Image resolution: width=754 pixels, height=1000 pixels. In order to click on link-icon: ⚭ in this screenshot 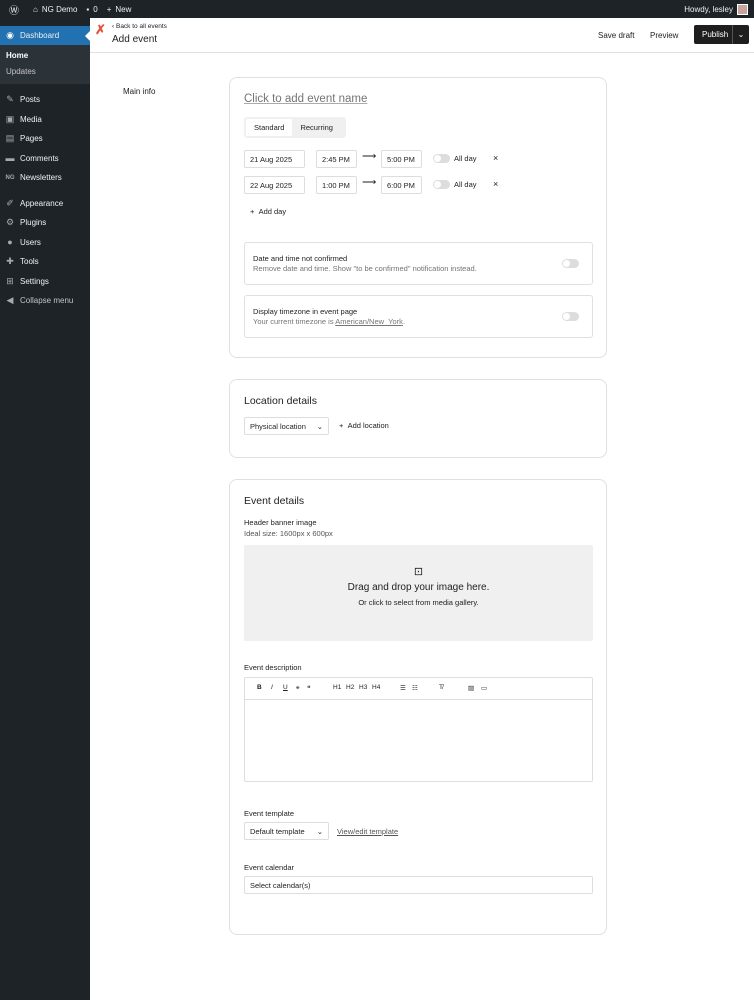, I will do `click(297, 688)`.